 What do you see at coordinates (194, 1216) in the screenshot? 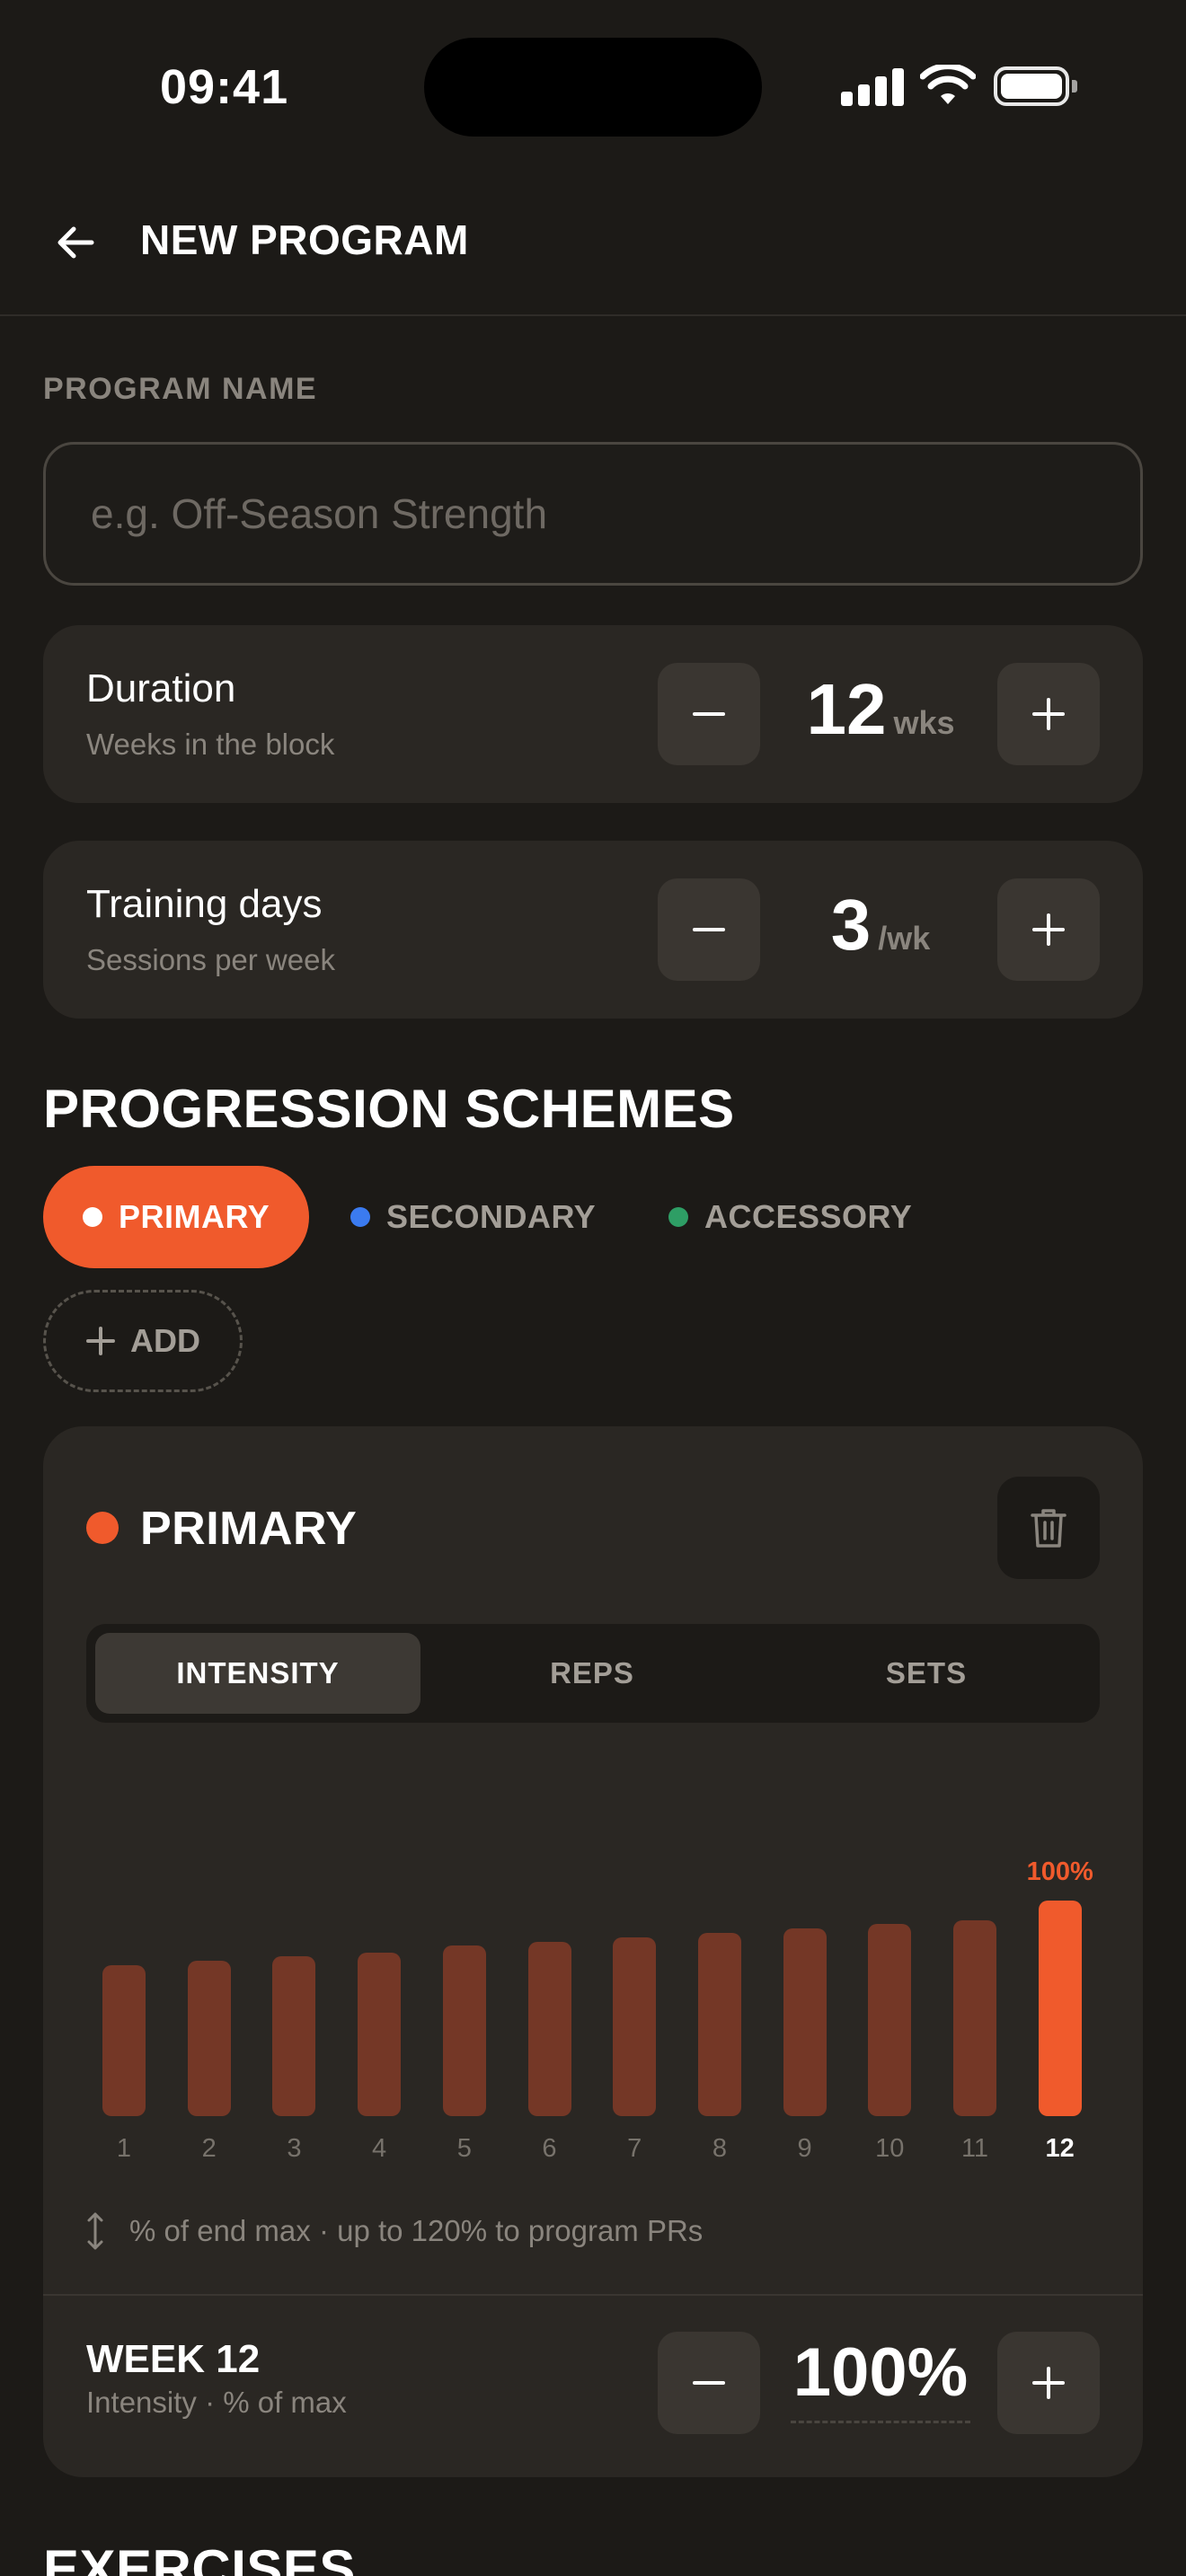
I see `scheme-chip-label: PRIMARY` at bounding box center [194, 1216].